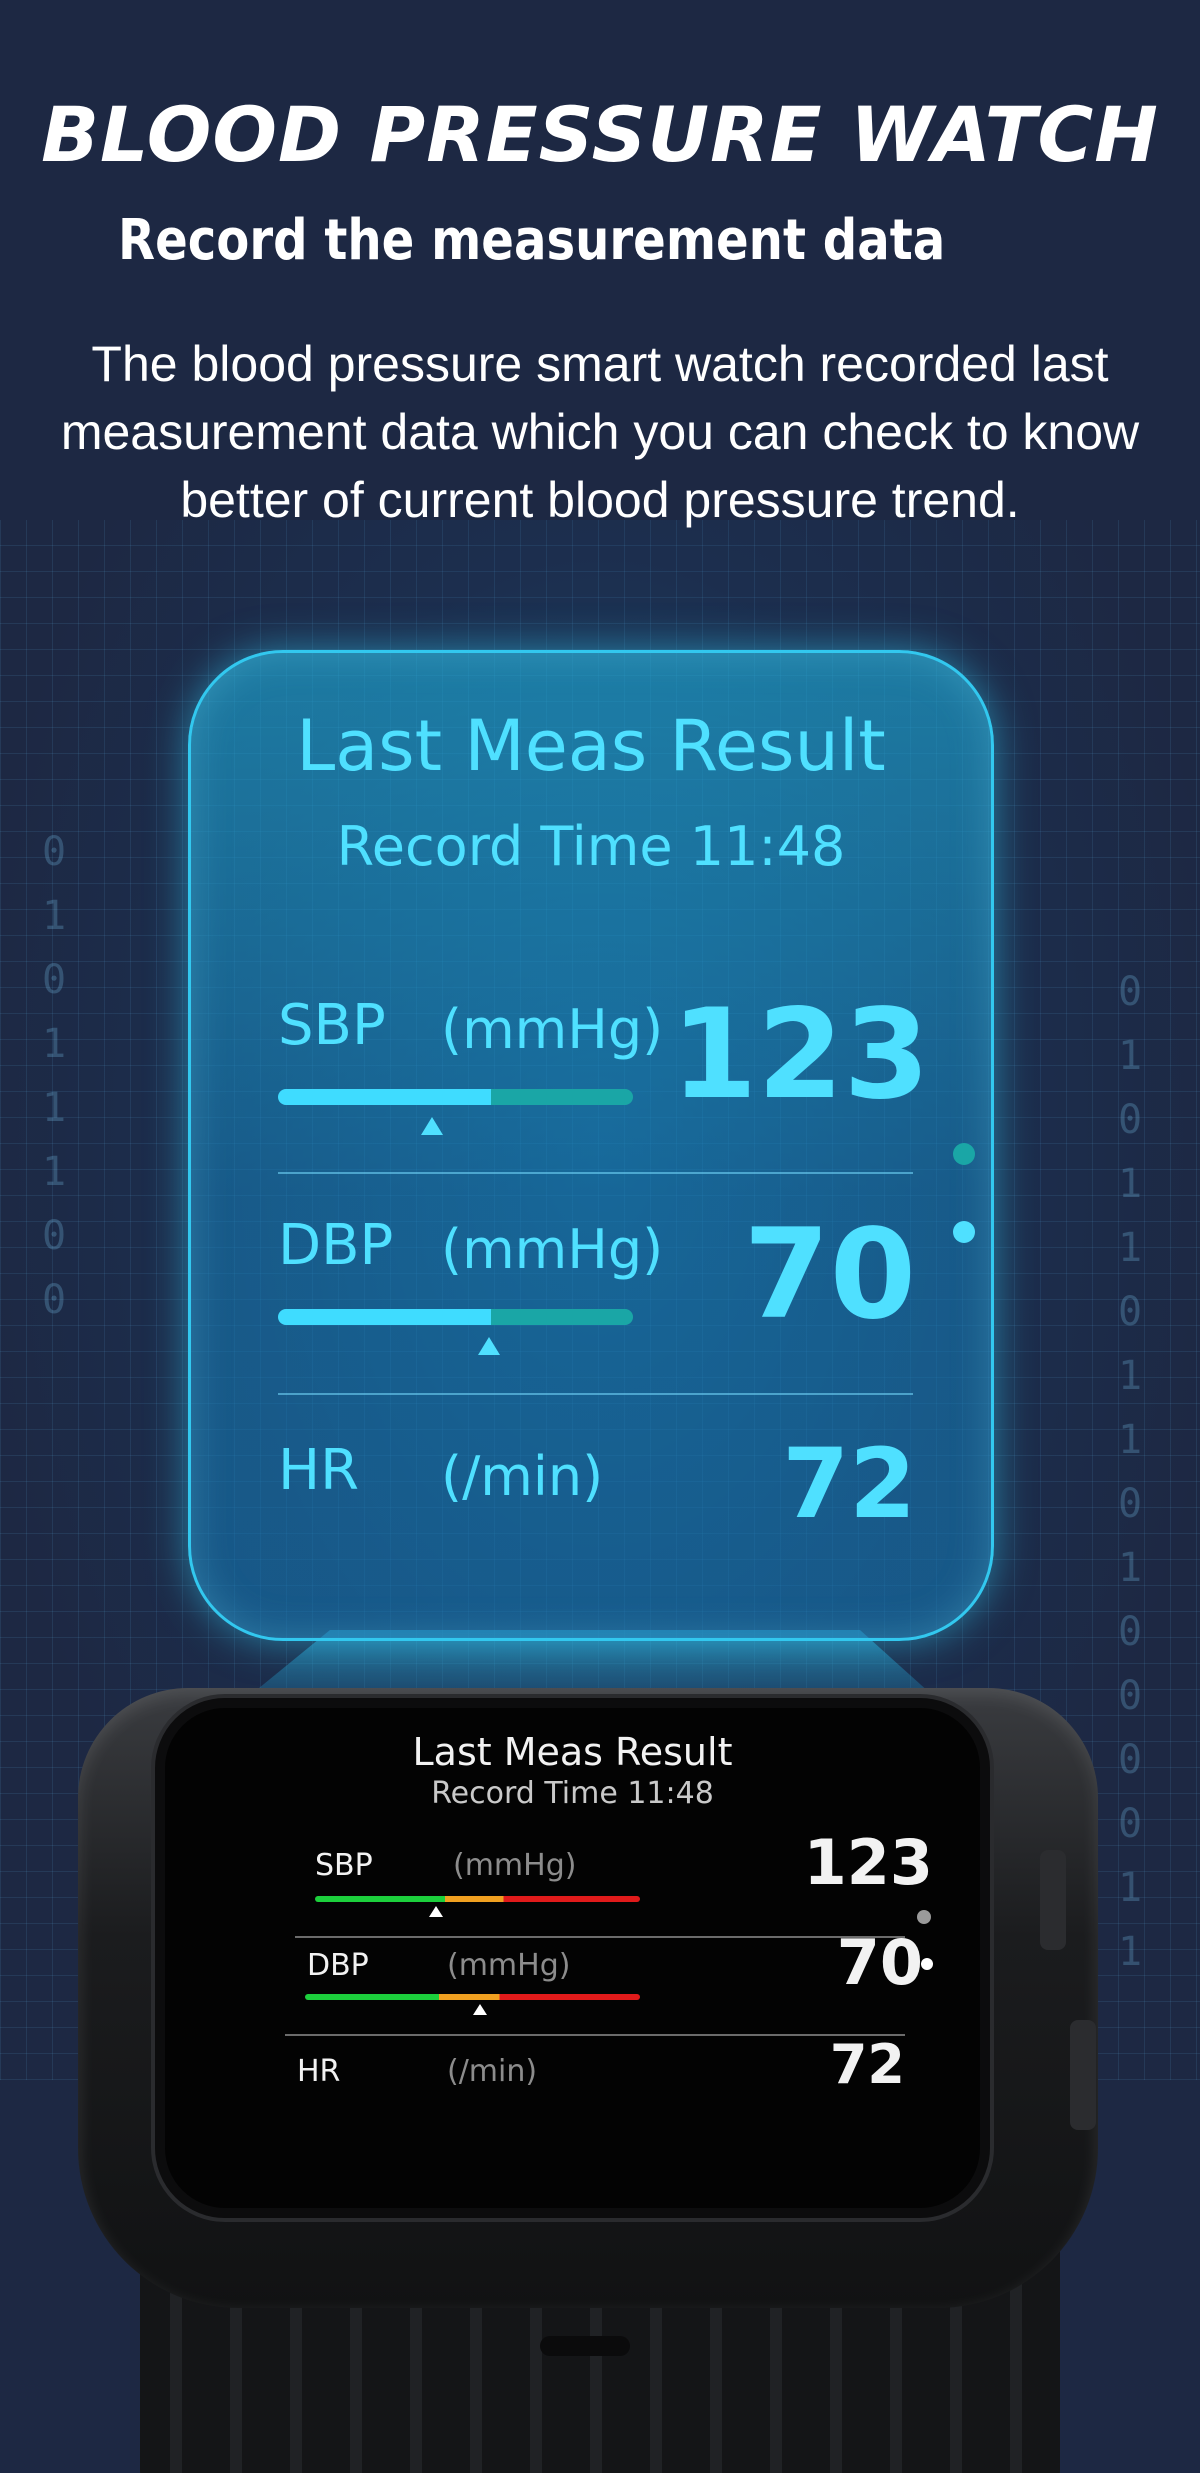  What do you see at coordinates (338, 1965) in the screenshot?
I see `screen-dbp-label: DBP` at bounding box center [338, 1965].